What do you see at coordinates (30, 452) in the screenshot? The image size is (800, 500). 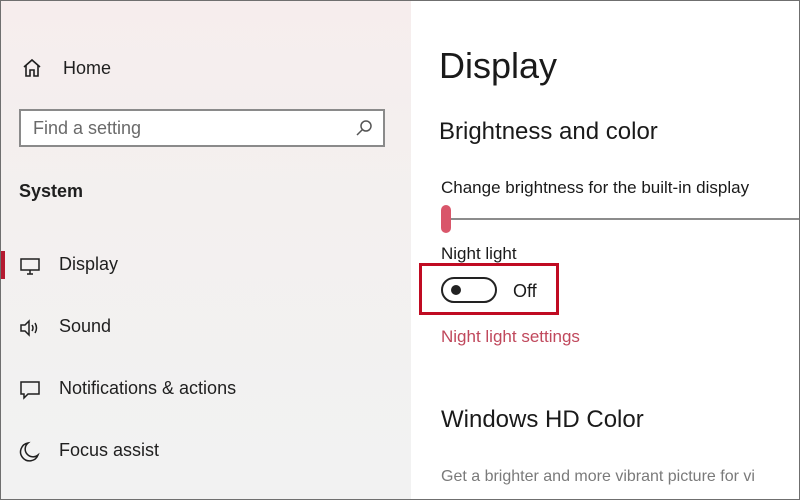 I see `moon-icon` at bounding box center [30, 452].